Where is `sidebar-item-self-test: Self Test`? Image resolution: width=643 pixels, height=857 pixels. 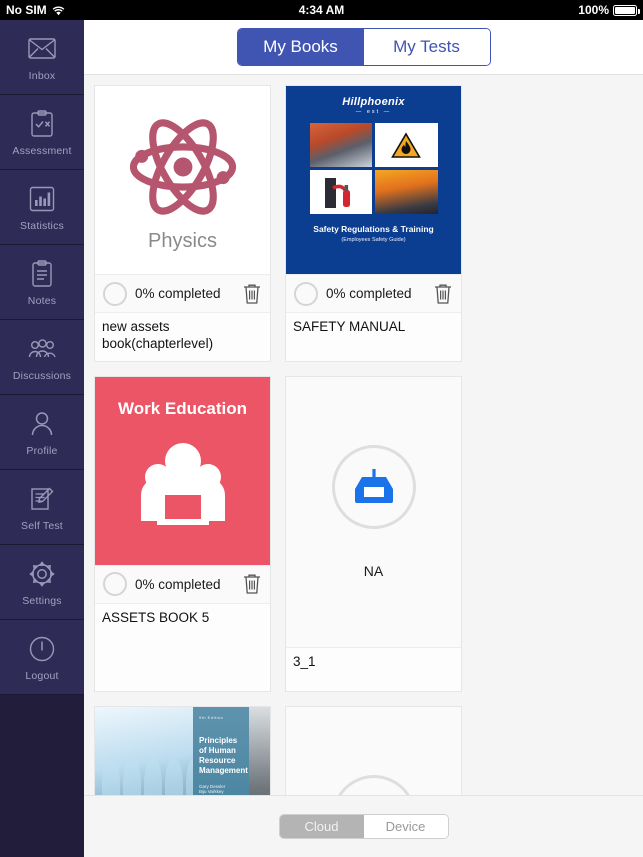 sidebar-item-self-test: Self Test is located at coordinates (42, 507).